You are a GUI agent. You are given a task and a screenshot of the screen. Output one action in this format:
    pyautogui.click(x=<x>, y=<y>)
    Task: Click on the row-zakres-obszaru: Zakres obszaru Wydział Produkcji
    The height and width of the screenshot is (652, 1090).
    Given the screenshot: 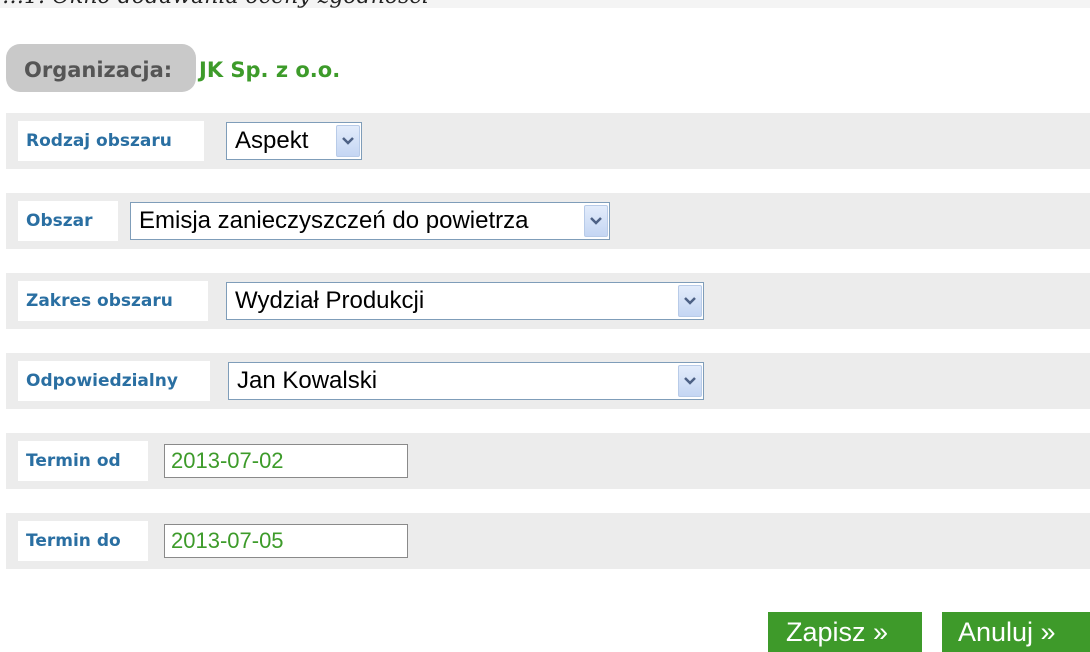 What is the action you would take?
    pyautogui.click(x=548, y=301)
    